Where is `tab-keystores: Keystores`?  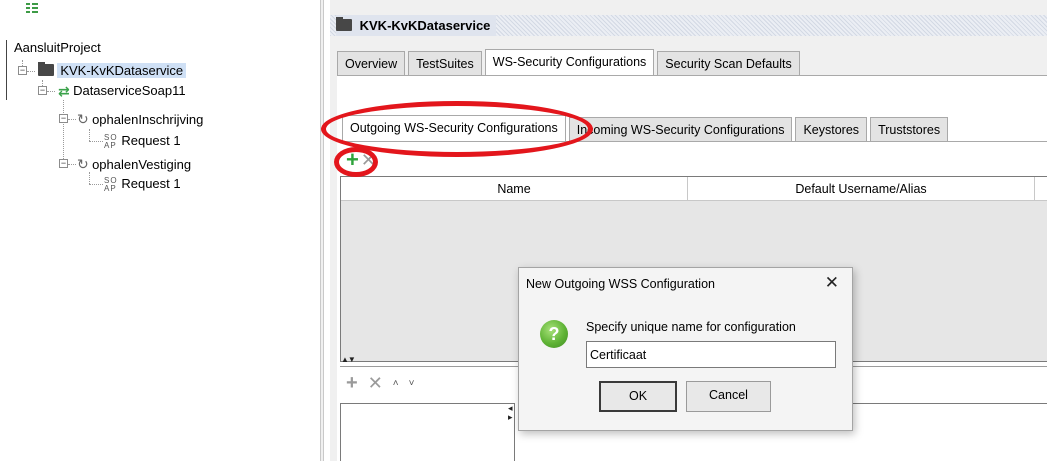
tab-keystores: Keystores is located at coordinates (831, 129).